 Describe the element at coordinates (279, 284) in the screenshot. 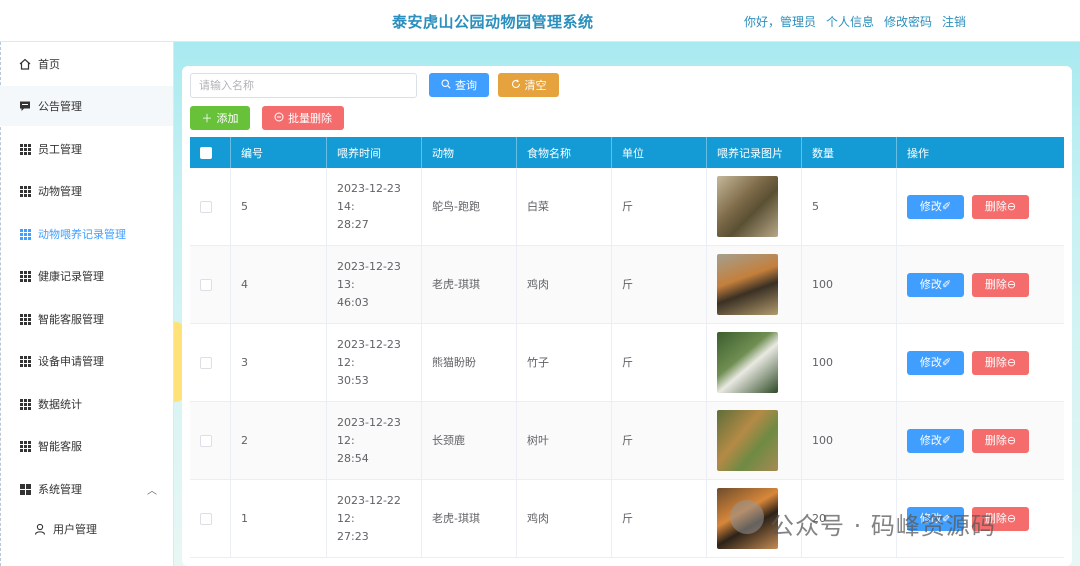

I see `cell-id: 4` at that location.